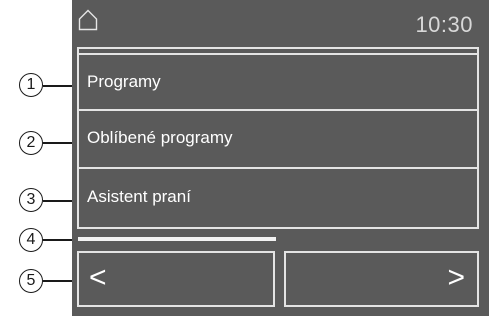 The width and height of the screenshot is (489, 316). Describe the element at coordinates (31, 200) in the screenshot. I see `callout-3: 3` at that location.